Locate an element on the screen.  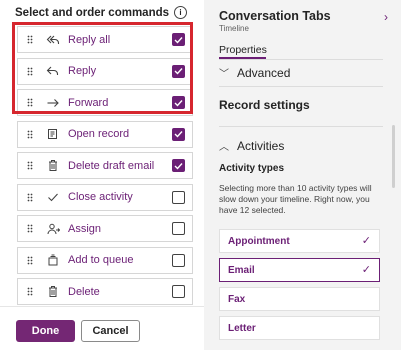
chevron-up-icon: ︿ is located at coordinates (224, 147).